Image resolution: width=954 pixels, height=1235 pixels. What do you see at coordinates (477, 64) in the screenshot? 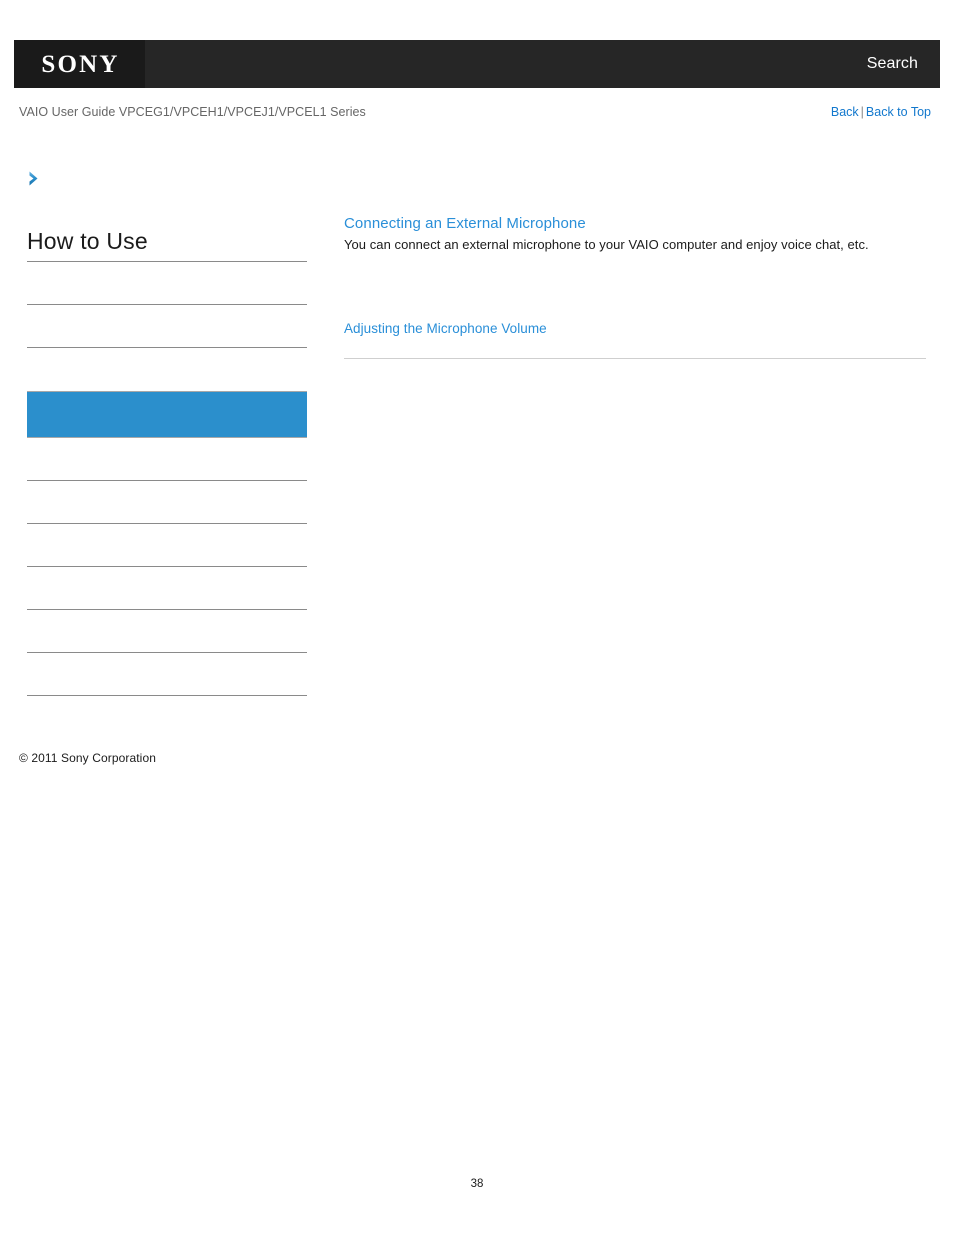
I see `site-header: SONY Search` at bounding box center [477, 64].